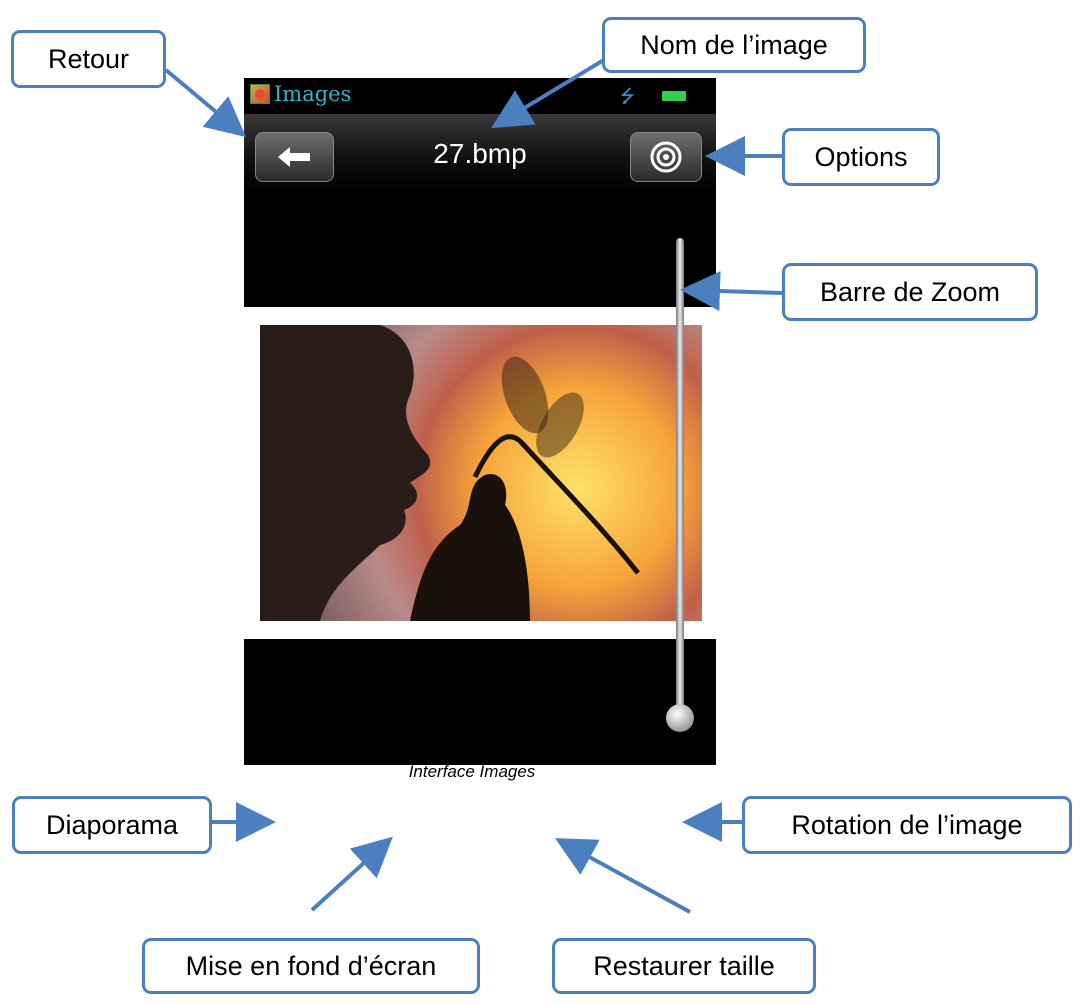 This screenshot has width=1084, height=1004. I want to click on callout-back: Retour, so click(88, 59).